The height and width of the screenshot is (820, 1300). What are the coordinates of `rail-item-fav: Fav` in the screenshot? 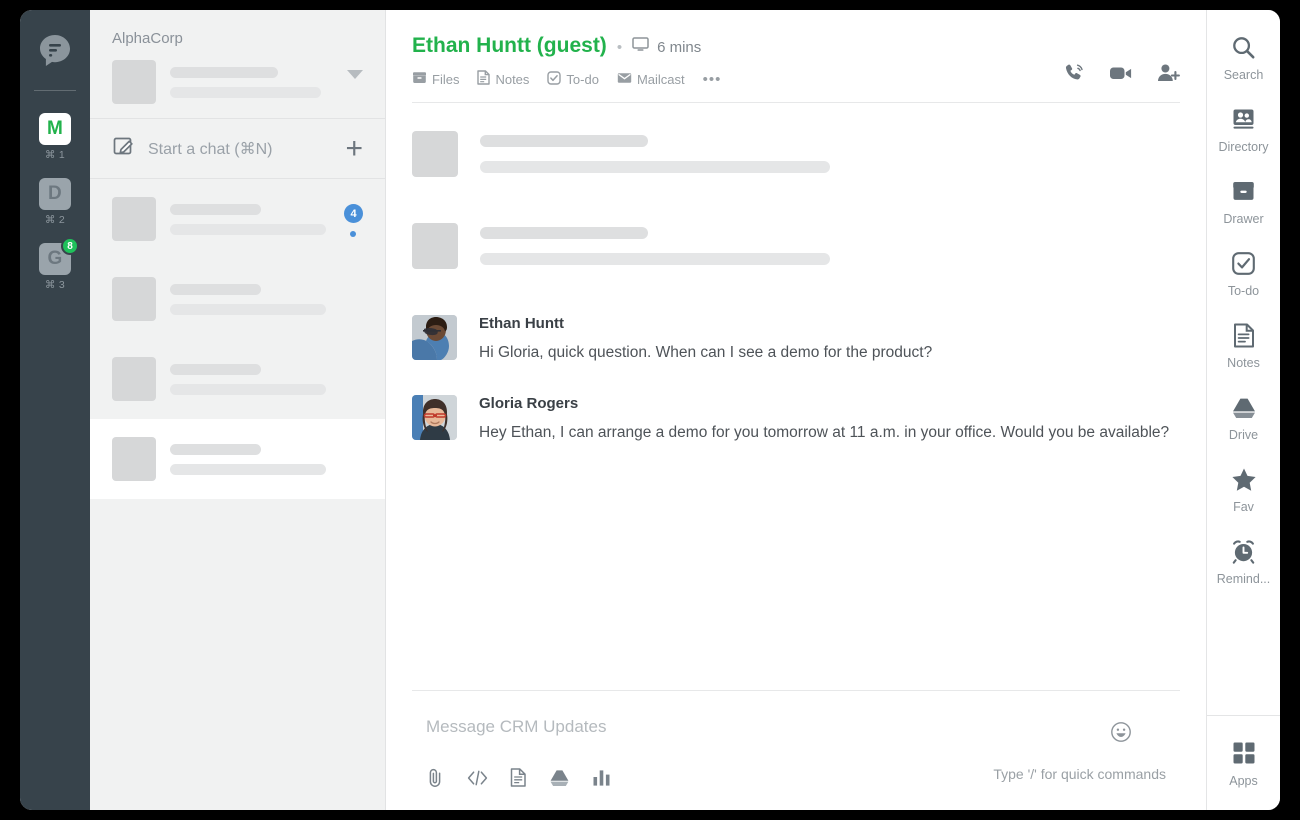 It's located at (1244, 489).